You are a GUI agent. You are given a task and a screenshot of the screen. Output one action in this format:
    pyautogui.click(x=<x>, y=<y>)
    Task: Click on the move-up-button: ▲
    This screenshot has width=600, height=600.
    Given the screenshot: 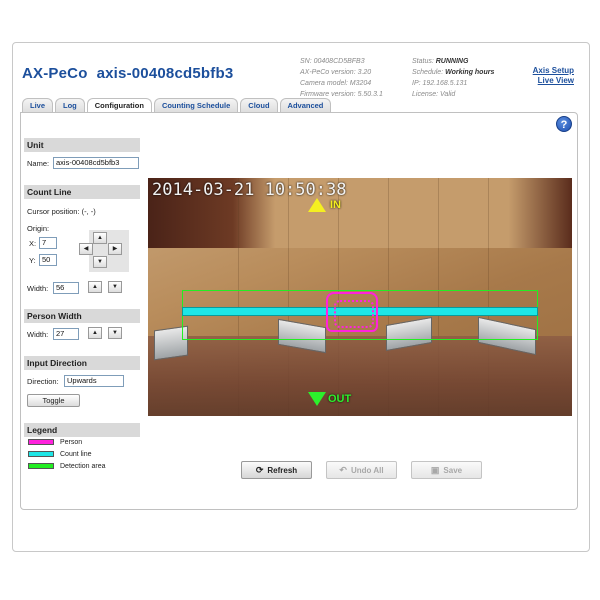 What is the action you would take?
    pyautogui.click(x=100, y=238)
    